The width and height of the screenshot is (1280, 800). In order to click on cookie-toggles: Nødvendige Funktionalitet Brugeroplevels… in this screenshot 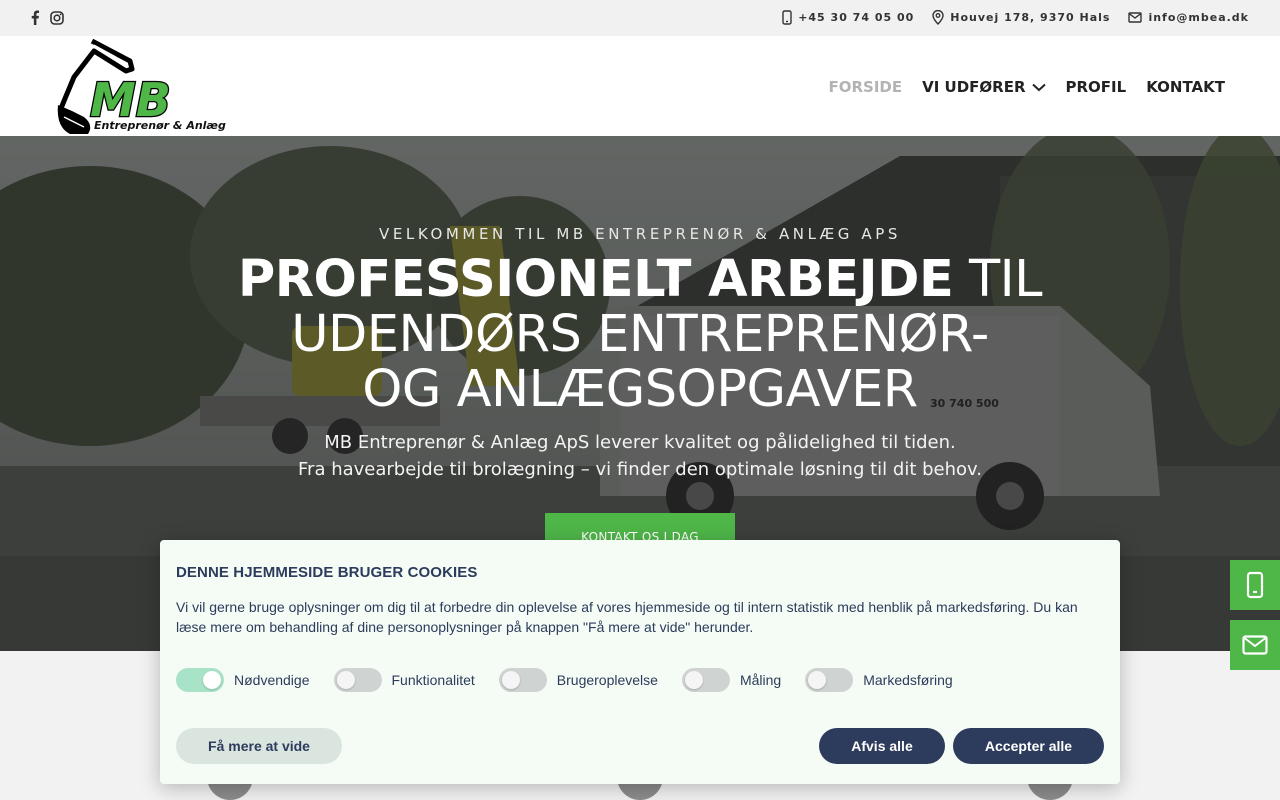, I will do `click(564, 680)`.